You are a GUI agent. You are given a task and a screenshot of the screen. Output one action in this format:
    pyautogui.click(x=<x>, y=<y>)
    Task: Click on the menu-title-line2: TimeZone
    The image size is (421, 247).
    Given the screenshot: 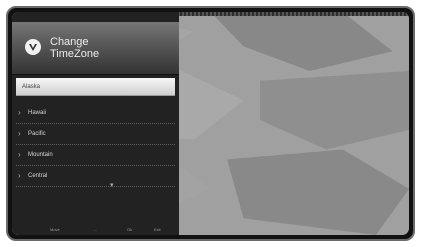 What is the action you would take?
    pyautogui.click(x=75, y=54)
    